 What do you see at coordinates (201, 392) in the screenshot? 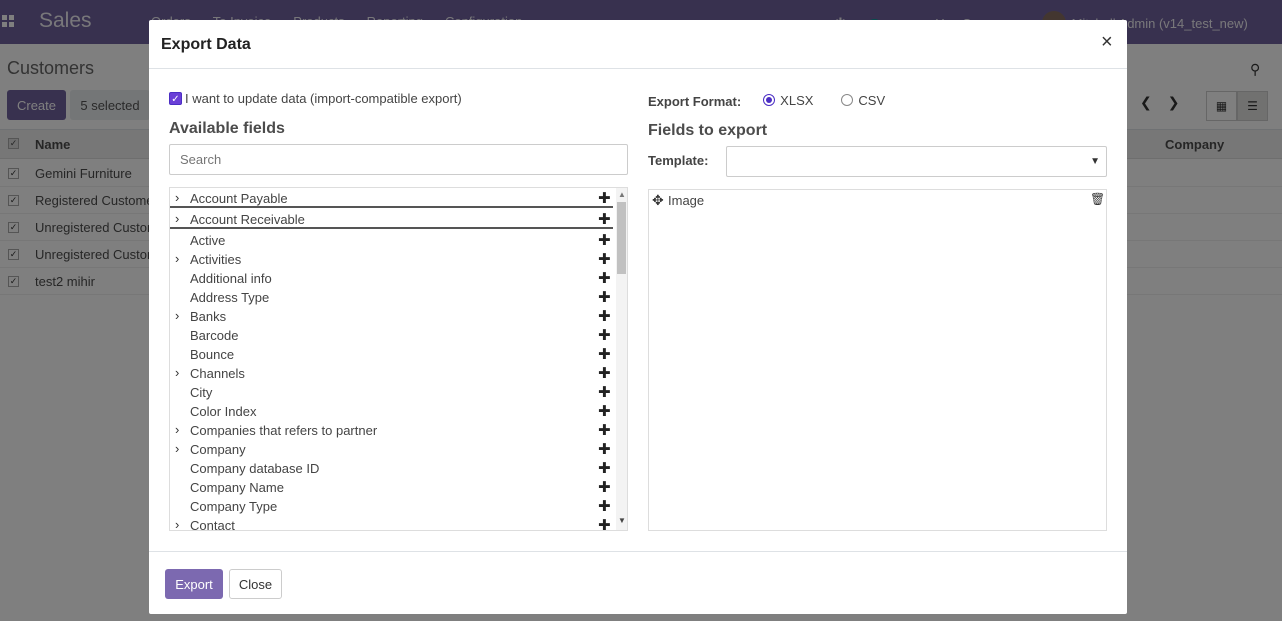
I see `field-label: City` at bounding box center [201, 392].